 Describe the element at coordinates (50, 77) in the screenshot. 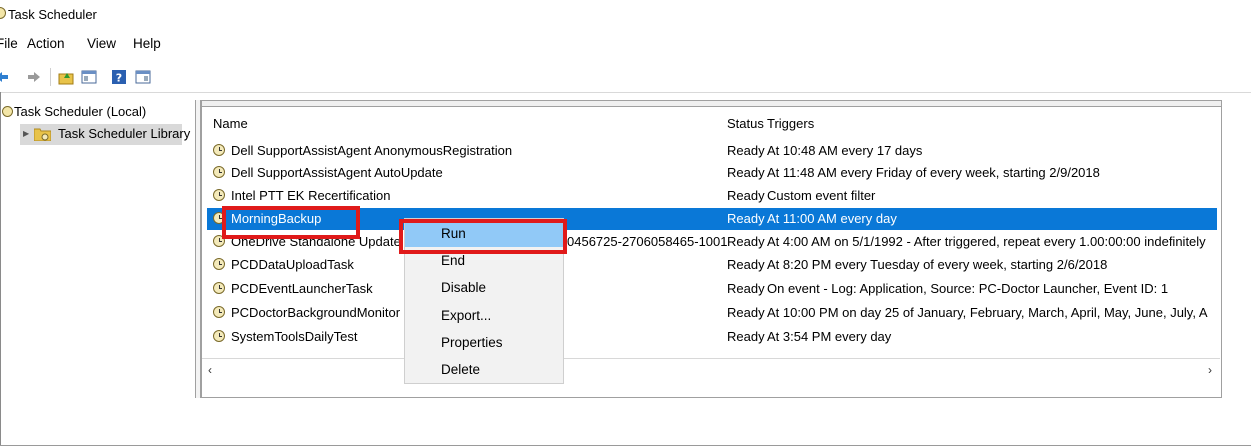

I see `toolbar-separator` at that location.